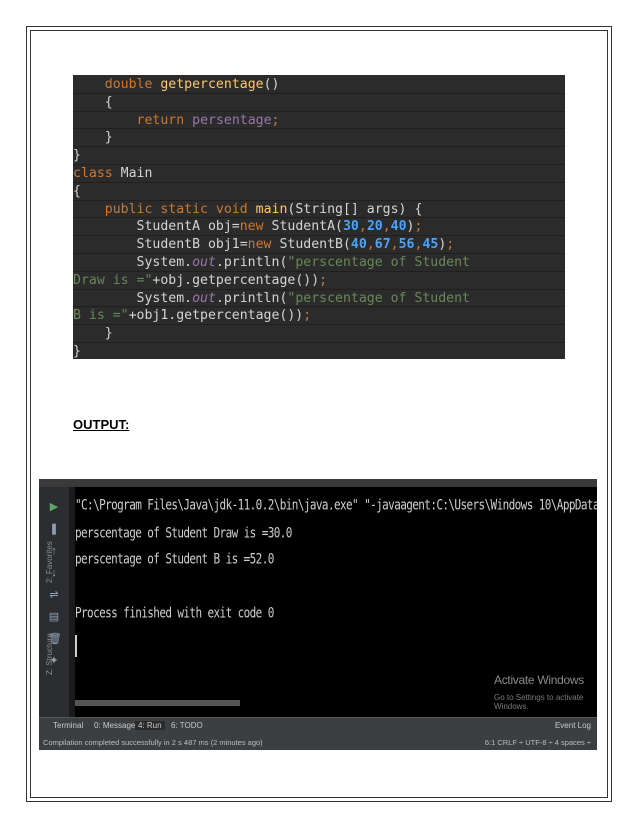 This screenshot has height=826, width=638. What do you see at coordinates (49, 562) in the screenshot?
I see `favorites-side-label: 2: Favorites` at bounding box center [49, 562].